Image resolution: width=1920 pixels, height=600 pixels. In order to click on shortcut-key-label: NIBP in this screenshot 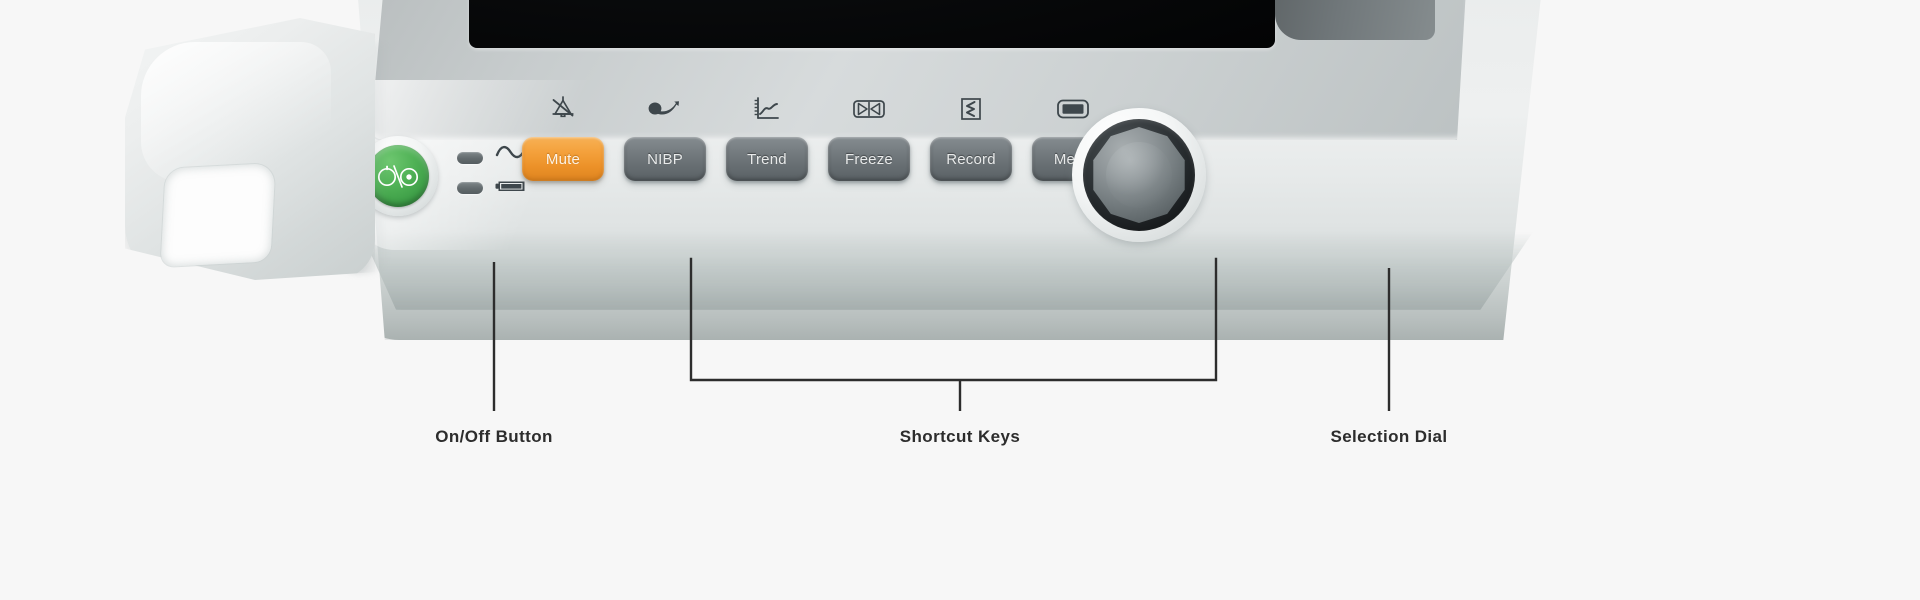, I will do `click(665, 159)`.